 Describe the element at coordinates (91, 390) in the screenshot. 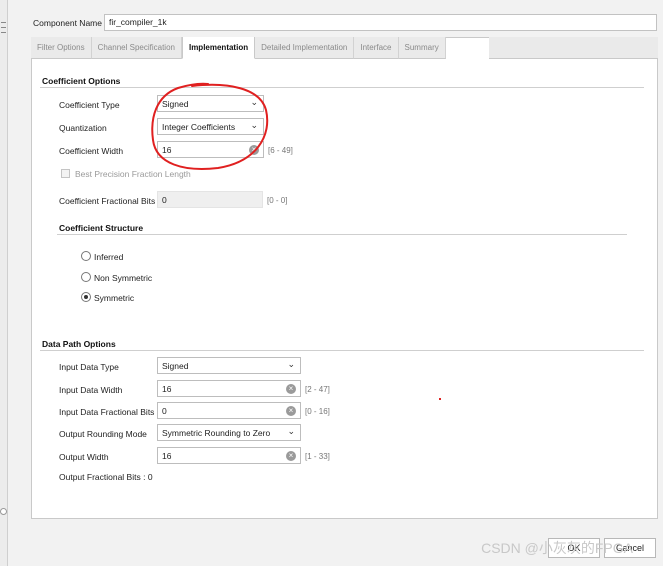

I see `input-data-width-label: Input Data Width` at that location.